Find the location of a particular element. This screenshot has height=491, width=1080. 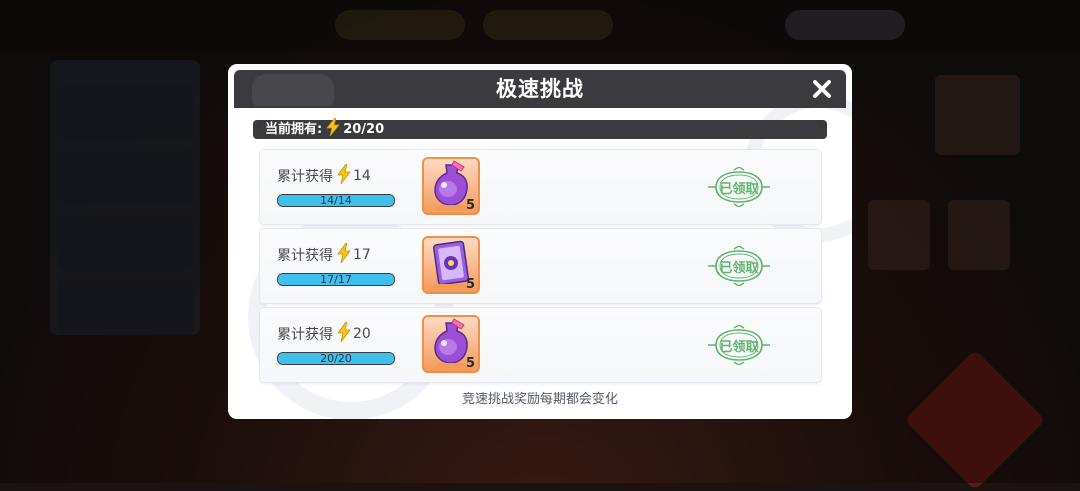

progress-bar: 20/20 is located at coordinates (336, 358).